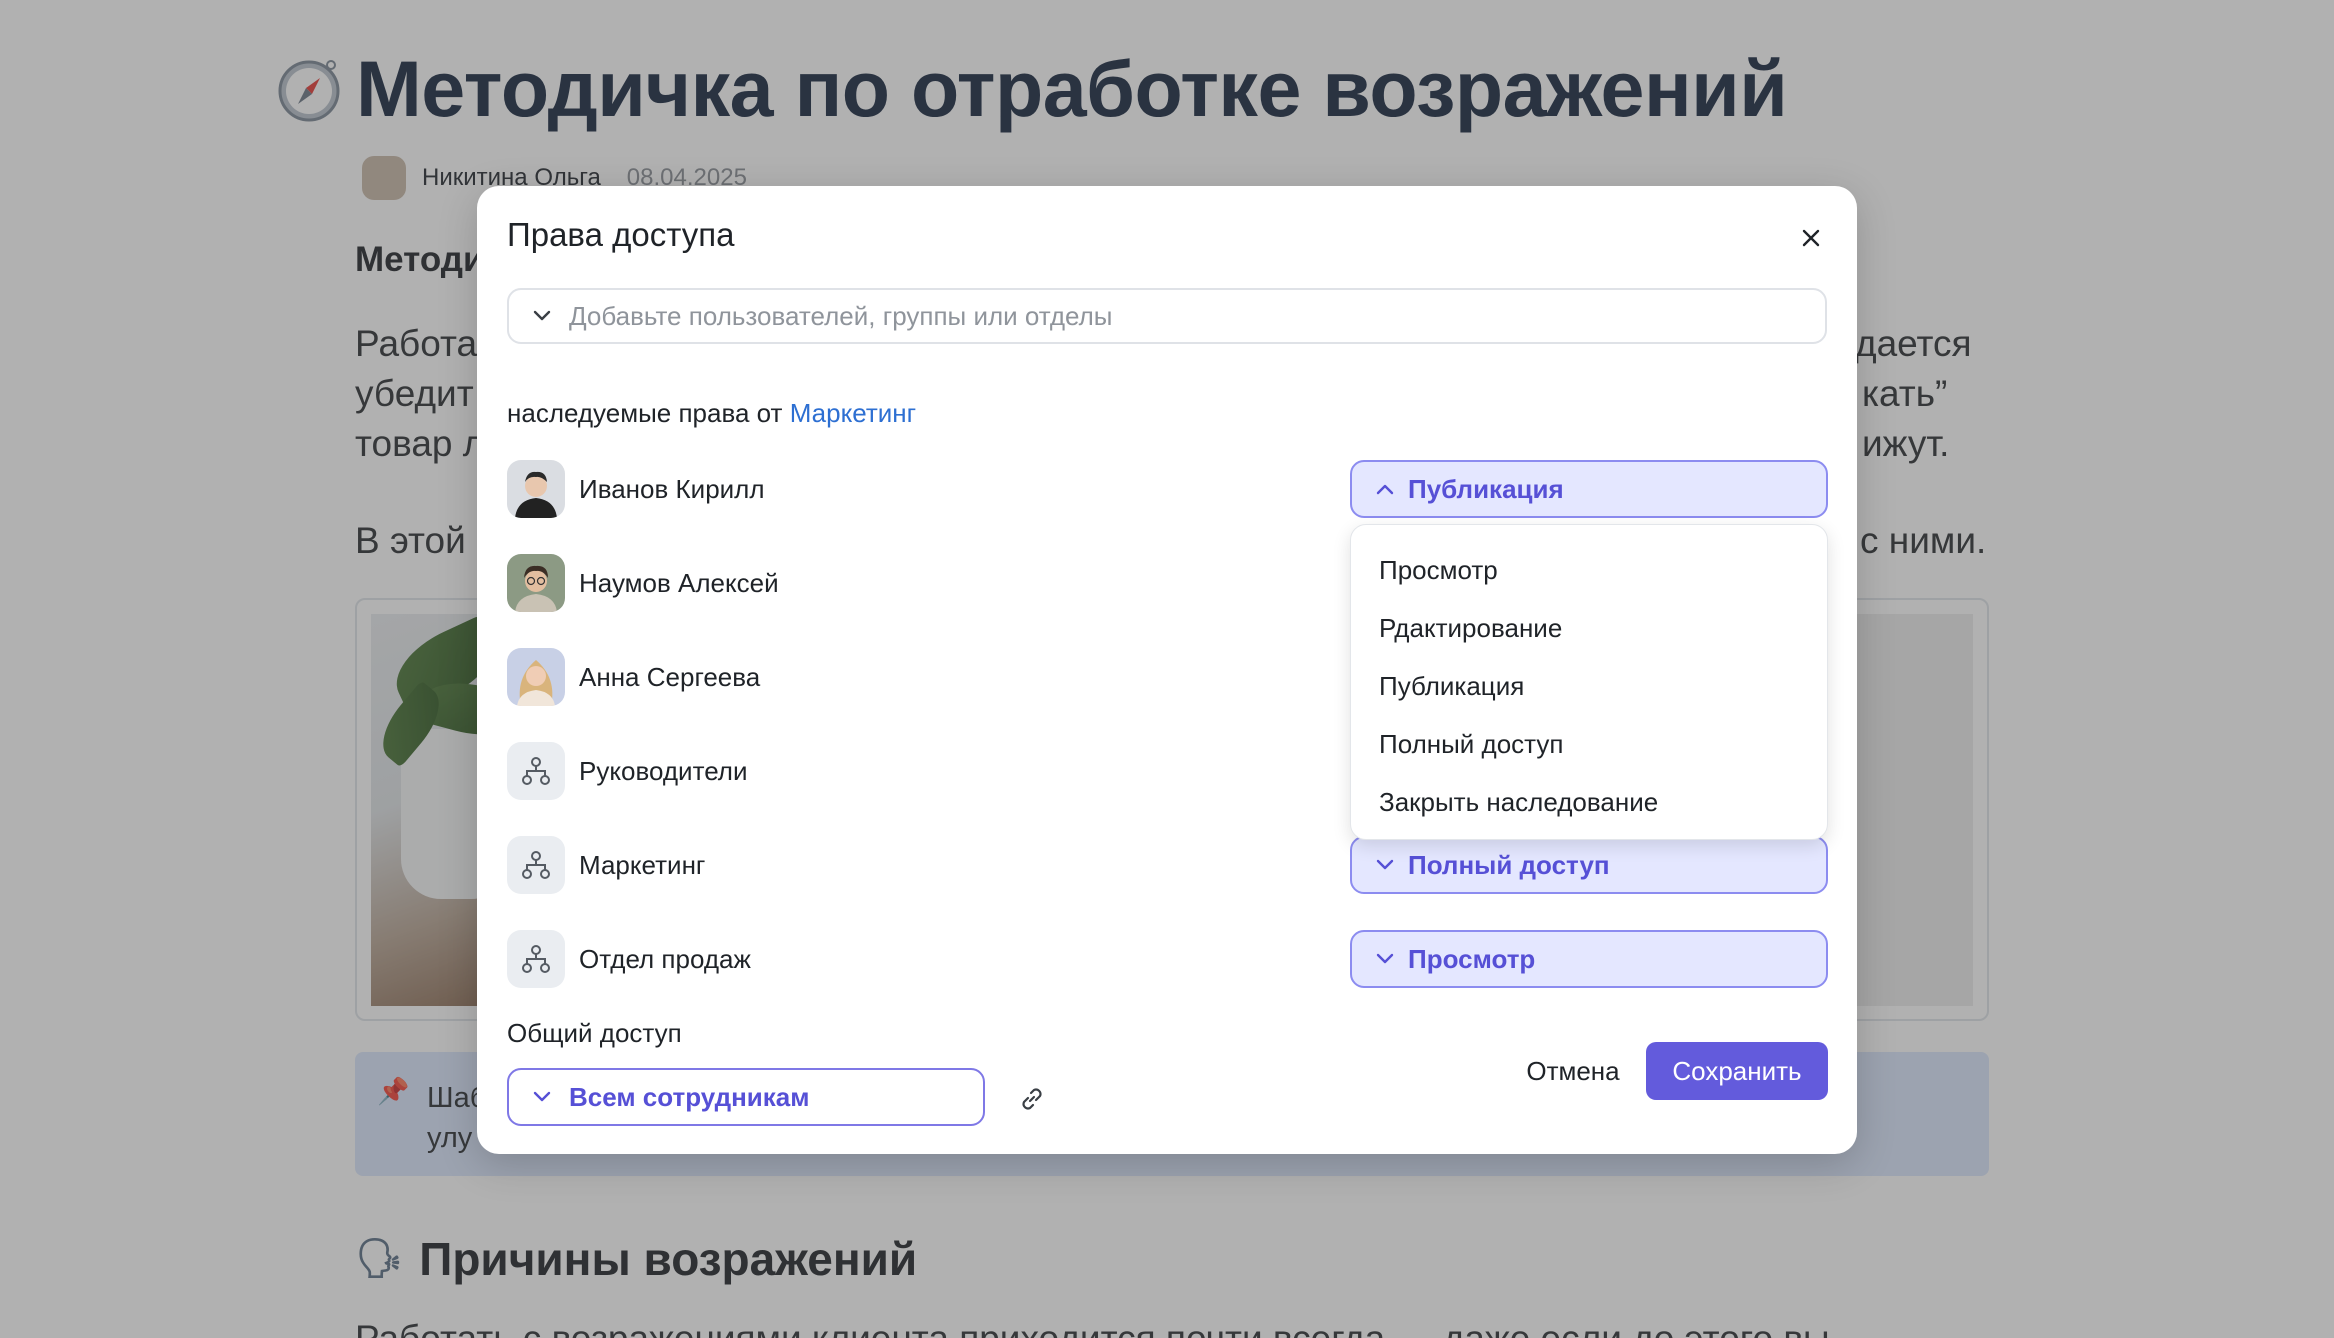 The width and height of the screenshot is (2334, 1338). I want to click on dialog-title: Права доступа, so click(621, 234).